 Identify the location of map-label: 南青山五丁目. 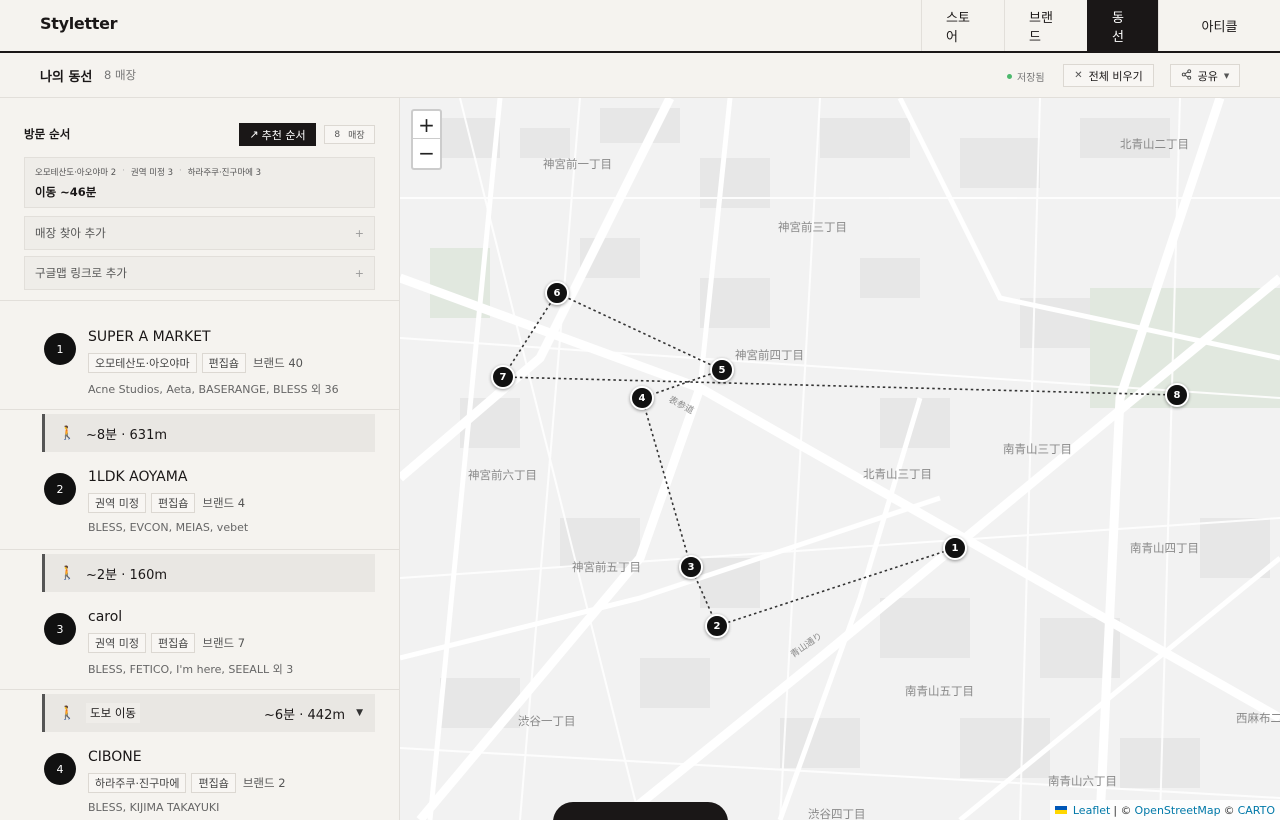
(939, 691).